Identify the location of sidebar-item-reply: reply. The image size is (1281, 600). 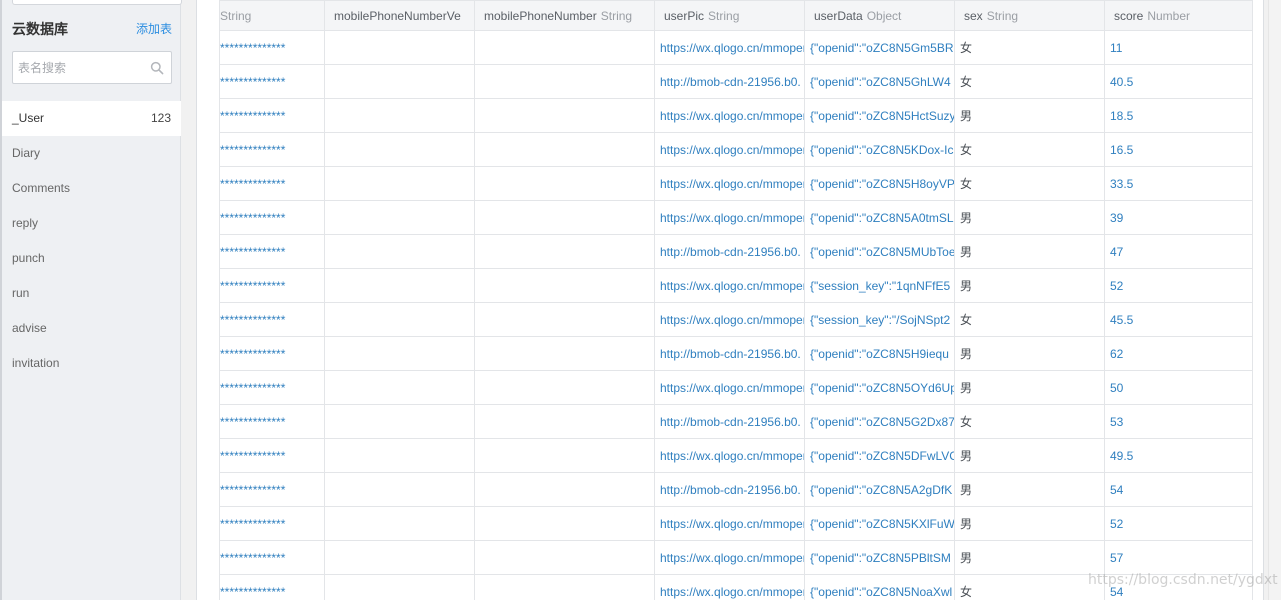
(91, 223).